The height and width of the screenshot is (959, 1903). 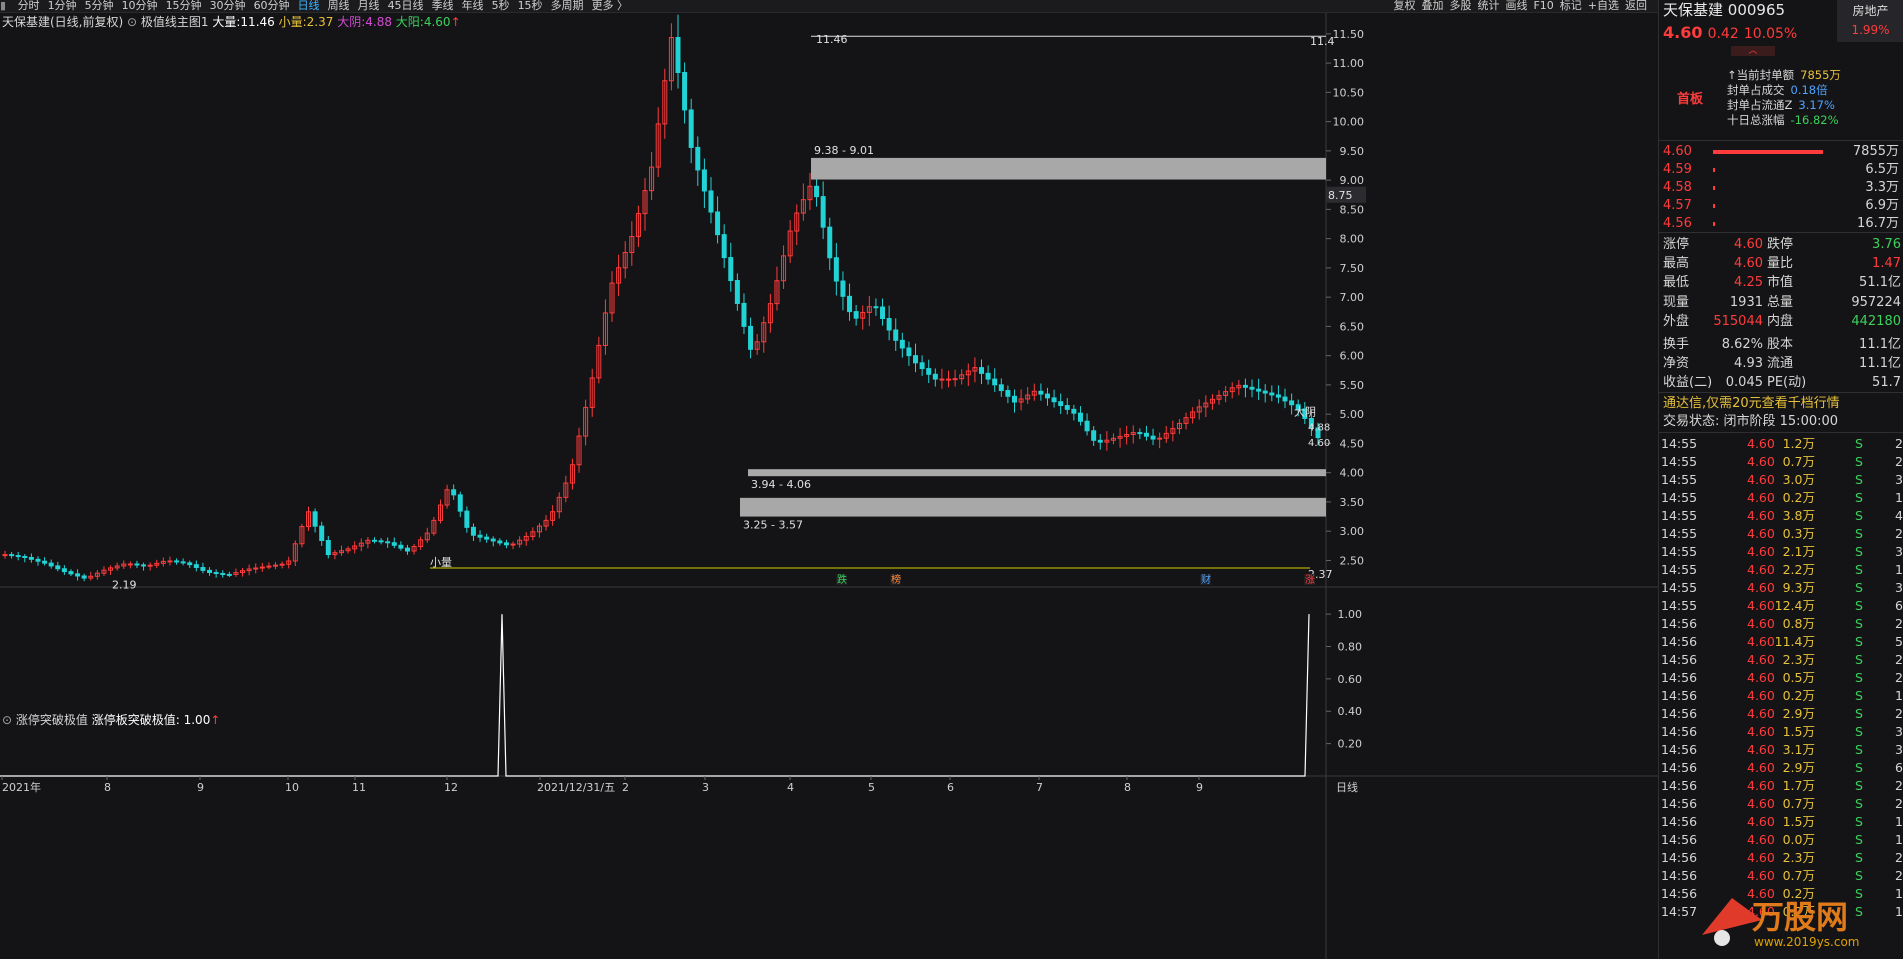 I want to click on legend-yin-label: 大阴:, so click(x=351, y=22).